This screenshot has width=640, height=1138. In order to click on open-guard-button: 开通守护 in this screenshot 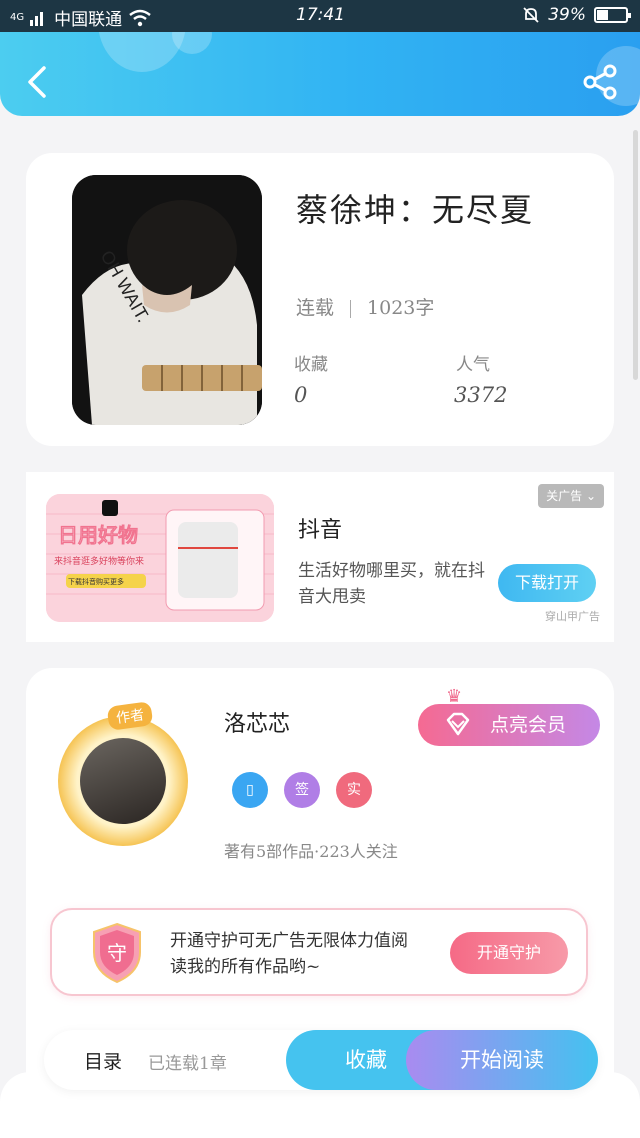, I will do `click(509, 953)`.